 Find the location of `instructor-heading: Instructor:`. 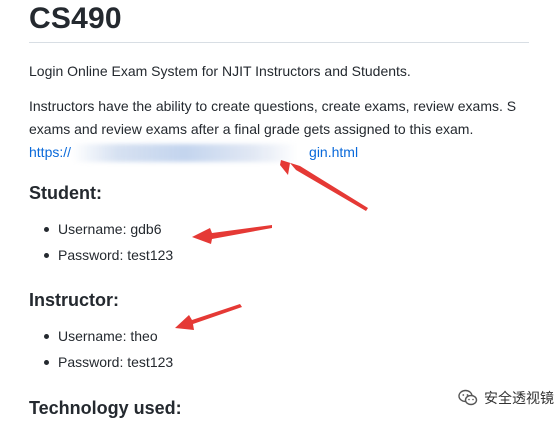

instructor-heading: Instructor: is located at coordinates (74, 300).